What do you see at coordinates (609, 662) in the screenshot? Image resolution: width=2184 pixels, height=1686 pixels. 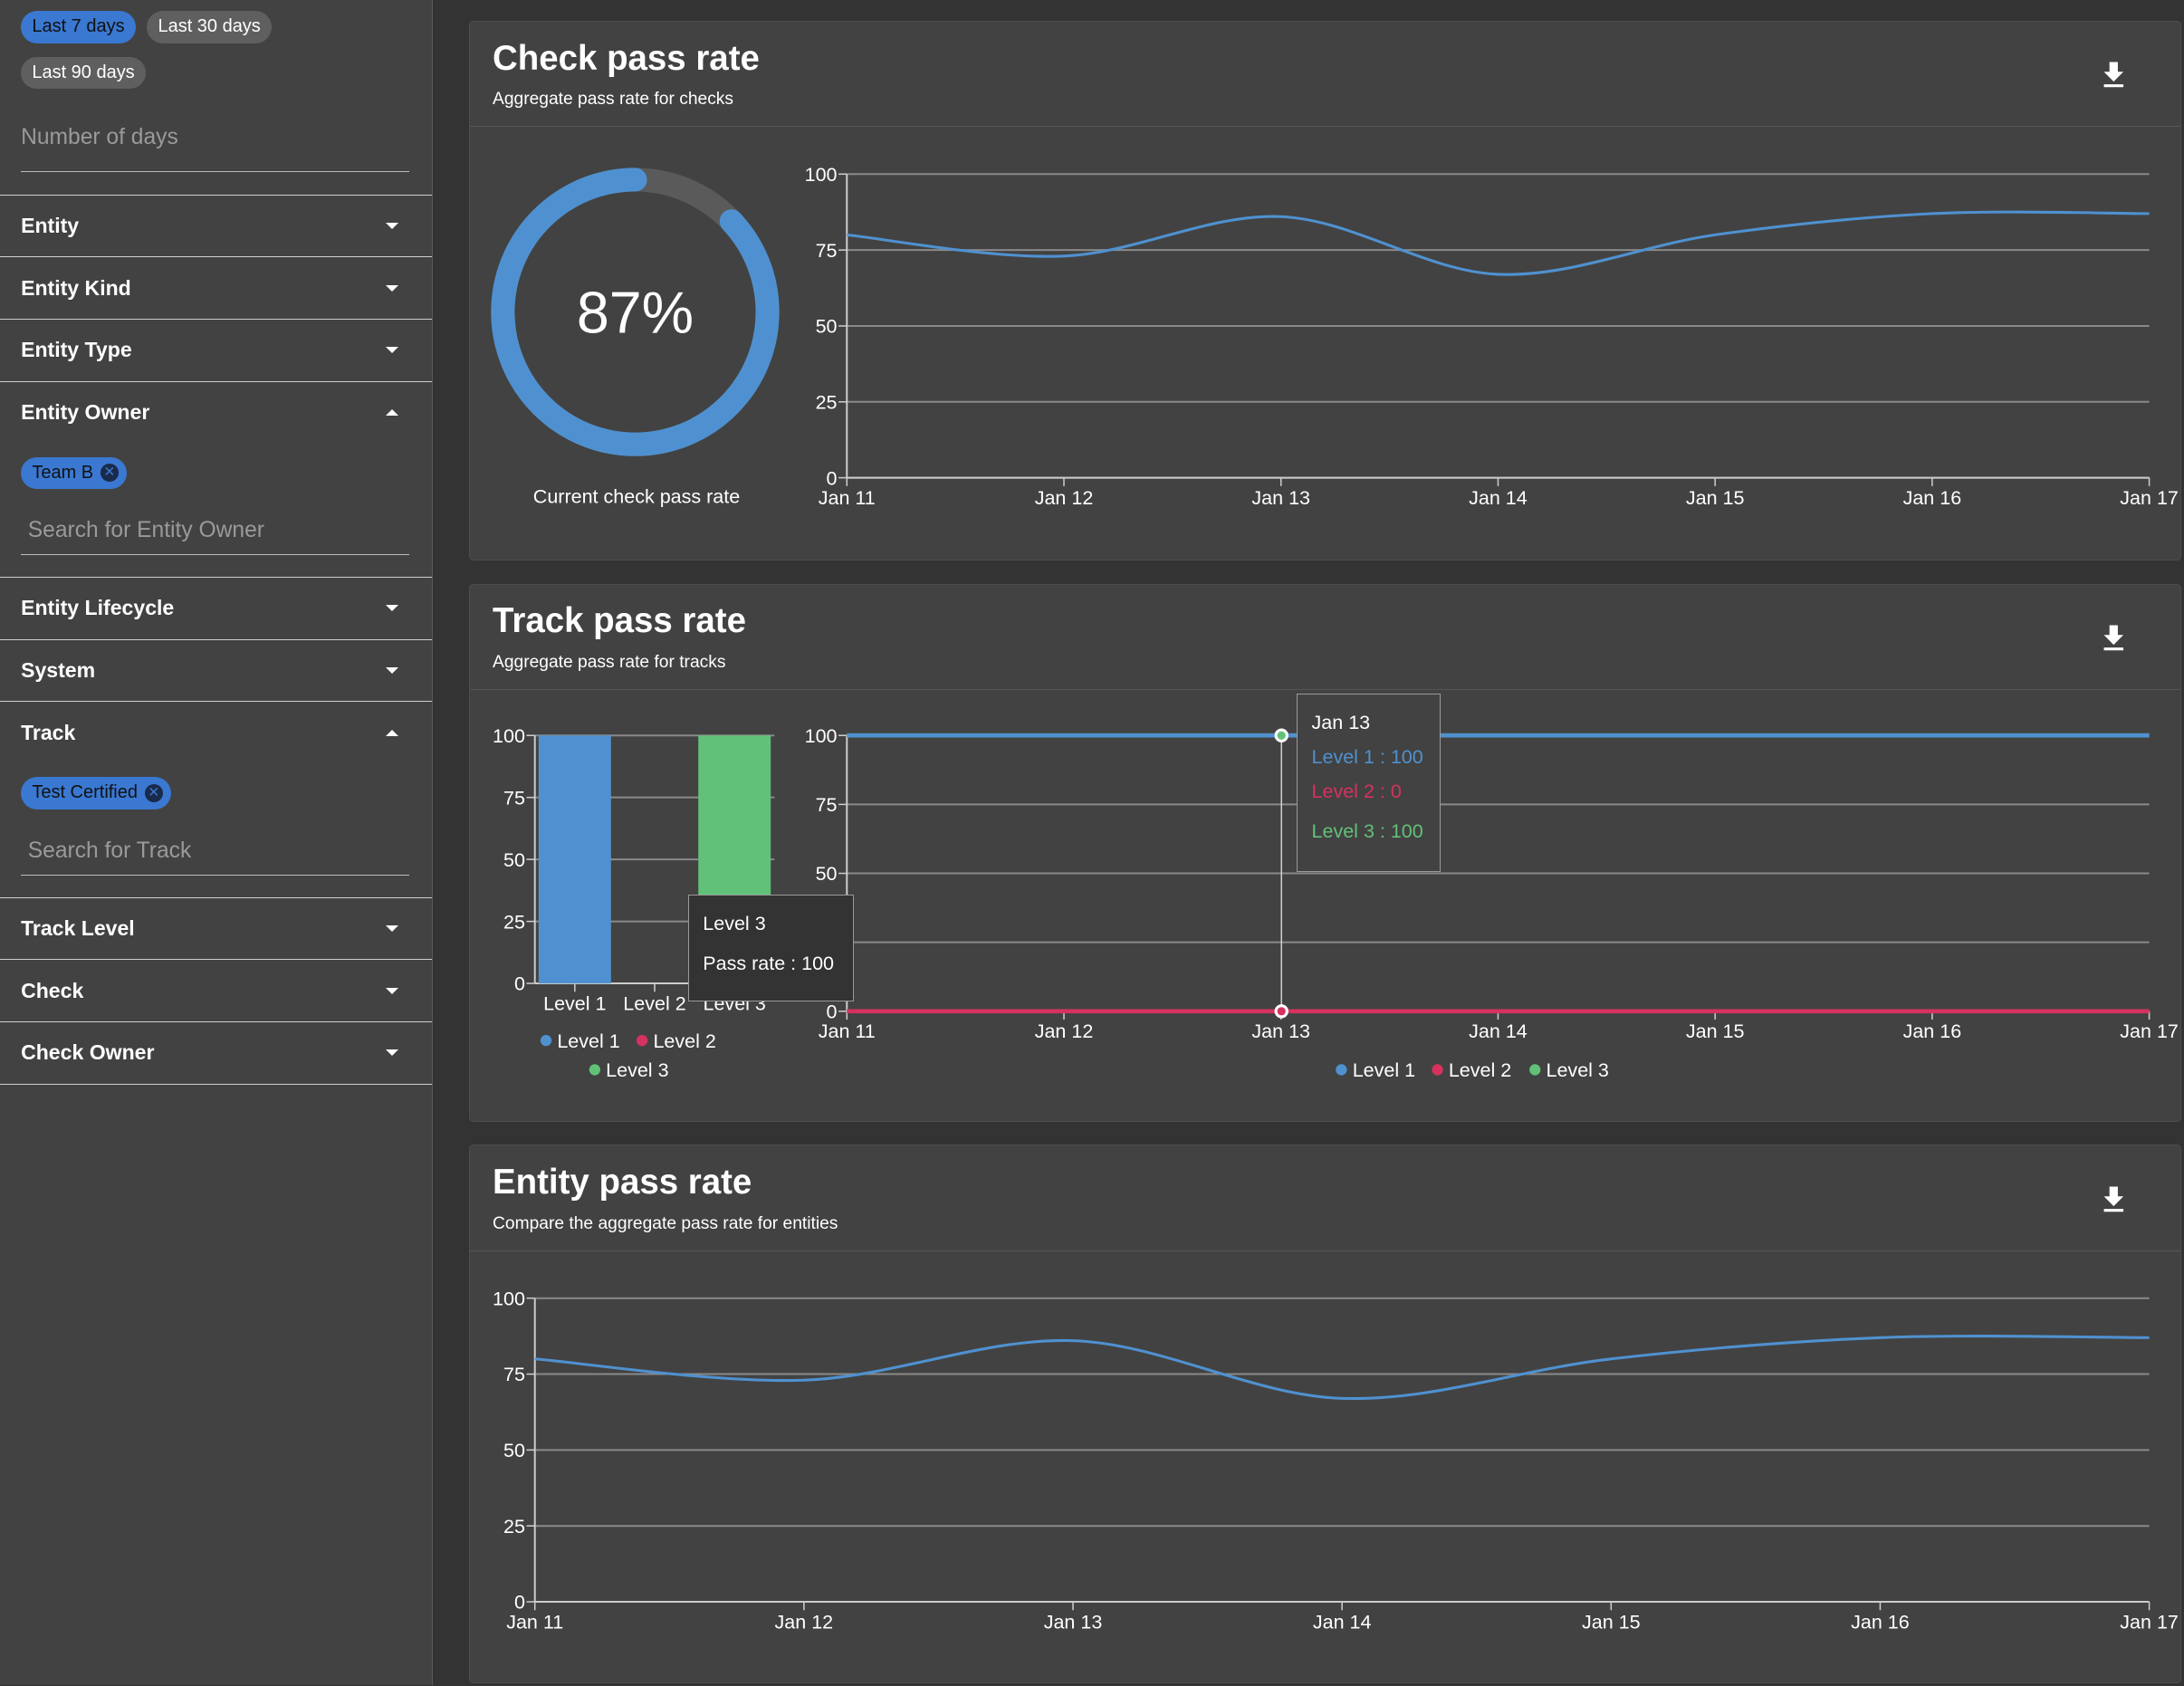 I see `card-subtitle: Aggregate pass rate for tracks` at bounding box center [609, 662].